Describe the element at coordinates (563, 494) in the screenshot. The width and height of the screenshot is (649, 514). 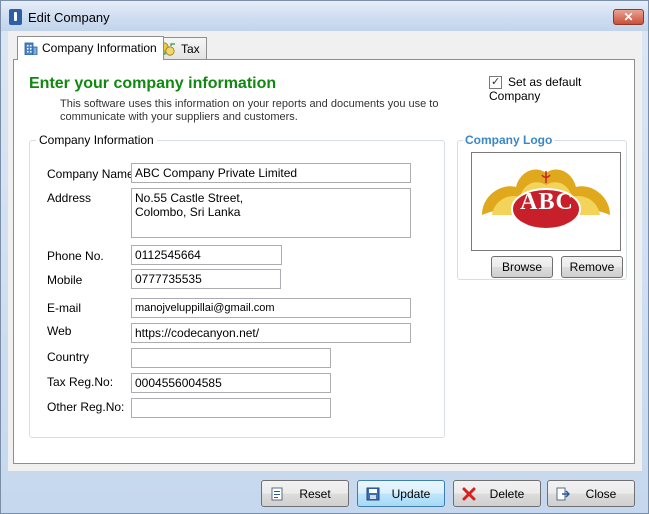
I see `exit-icon` at that location.